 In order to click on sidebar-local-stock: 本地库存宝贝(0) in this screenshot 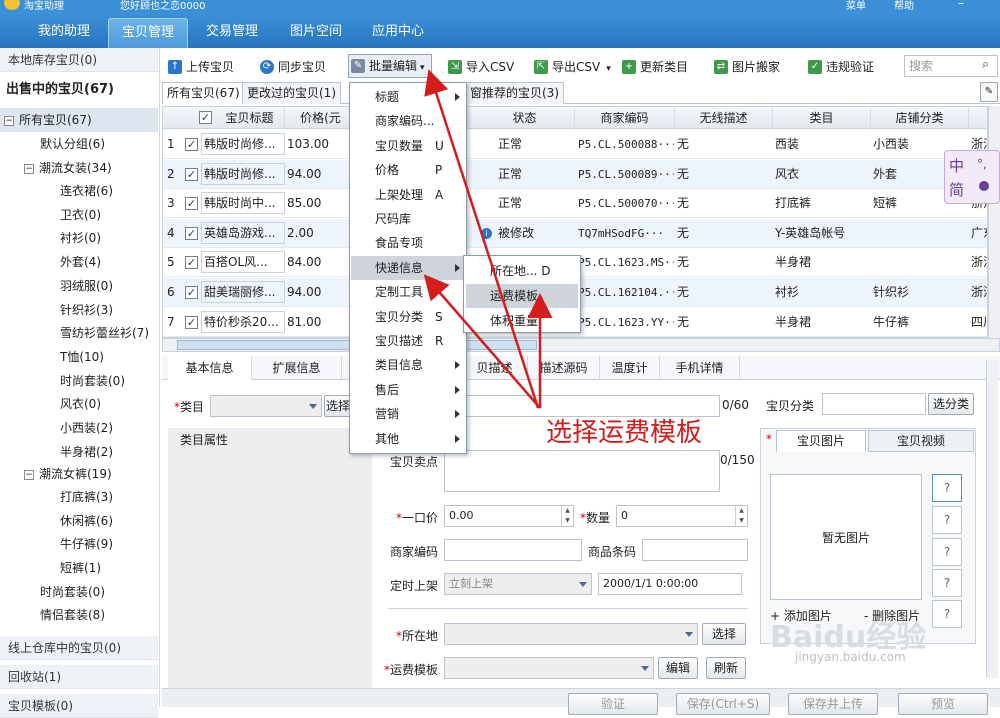, I will do `click(79, 60)`.